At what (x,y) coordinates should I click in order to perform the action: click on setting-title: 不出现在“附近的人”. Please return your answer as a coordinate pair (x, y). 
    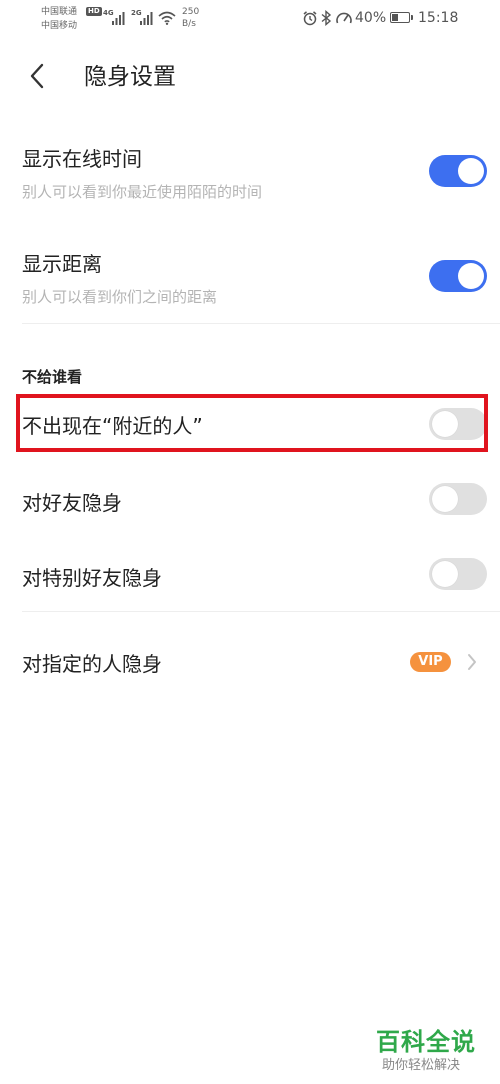
    Looking at the image, I should click on (112, 426).